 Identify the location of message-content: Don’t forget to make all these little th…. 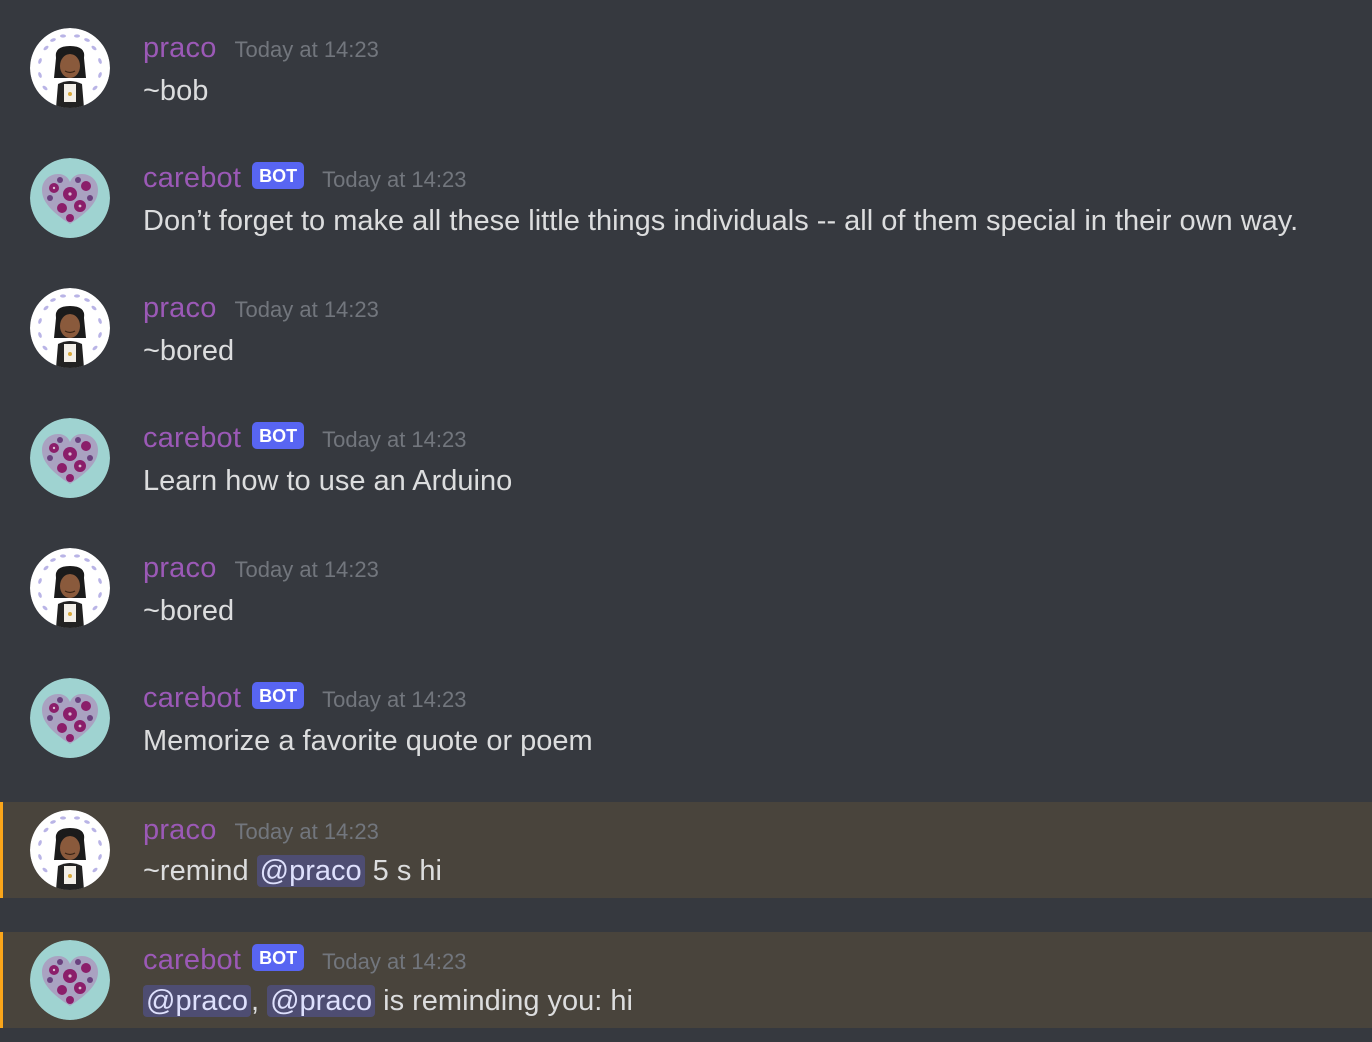
(721, 221).